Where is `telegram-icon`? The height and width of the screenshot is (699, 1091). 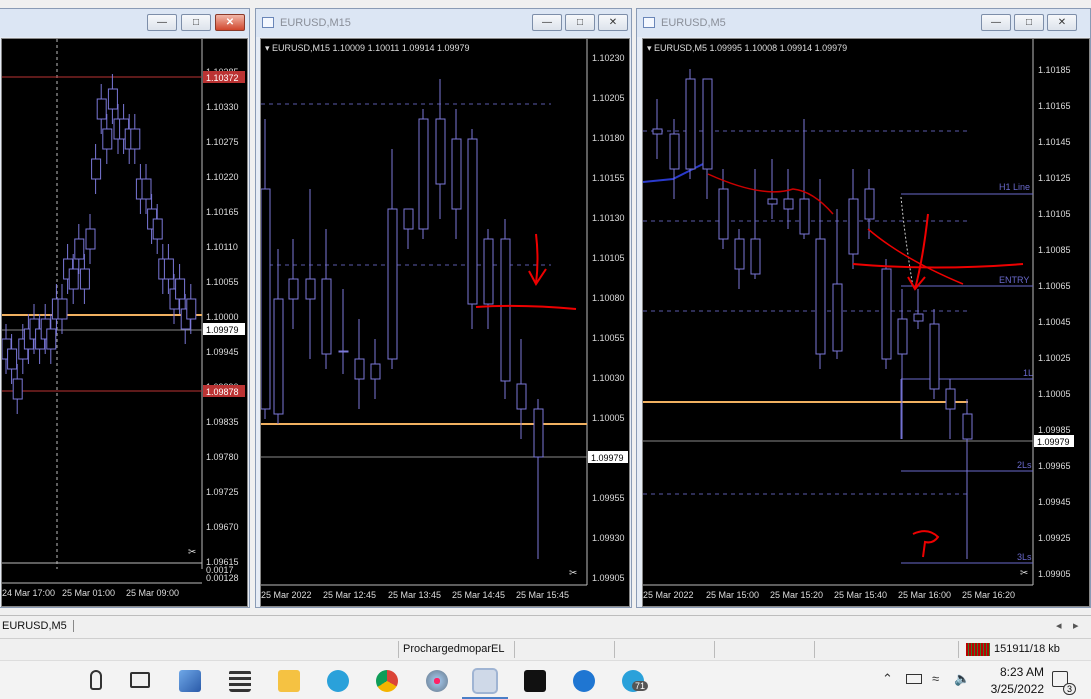
telegram-icon is located at coordinates (338, 681).